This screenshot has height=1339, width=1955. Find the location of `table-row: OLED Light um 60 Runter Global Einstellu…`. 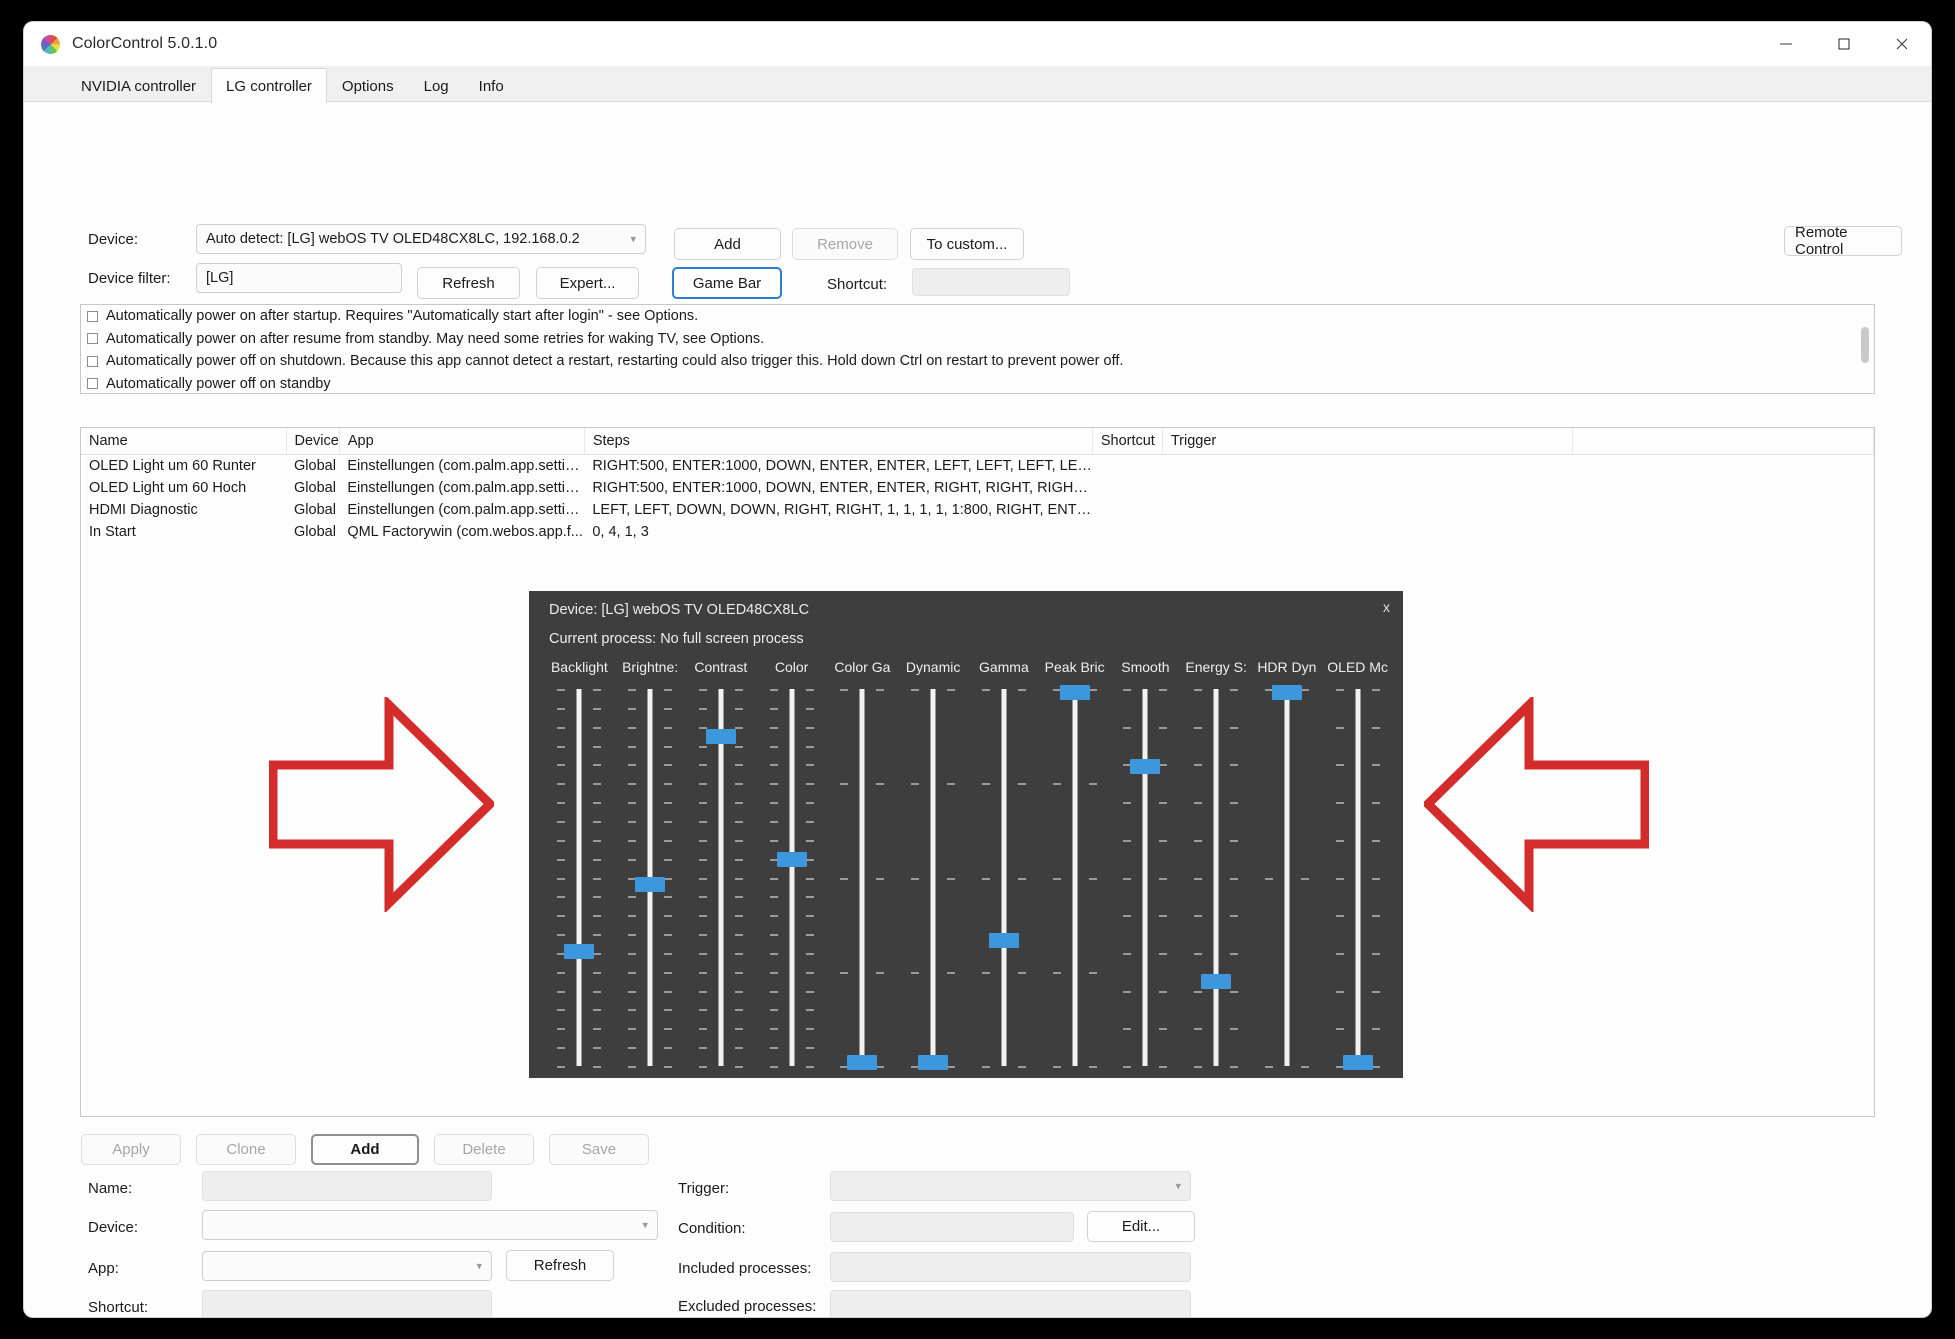

table-row: OLED Light um 60 Runter Global Einstellu… is located at coordinates (977, 466).